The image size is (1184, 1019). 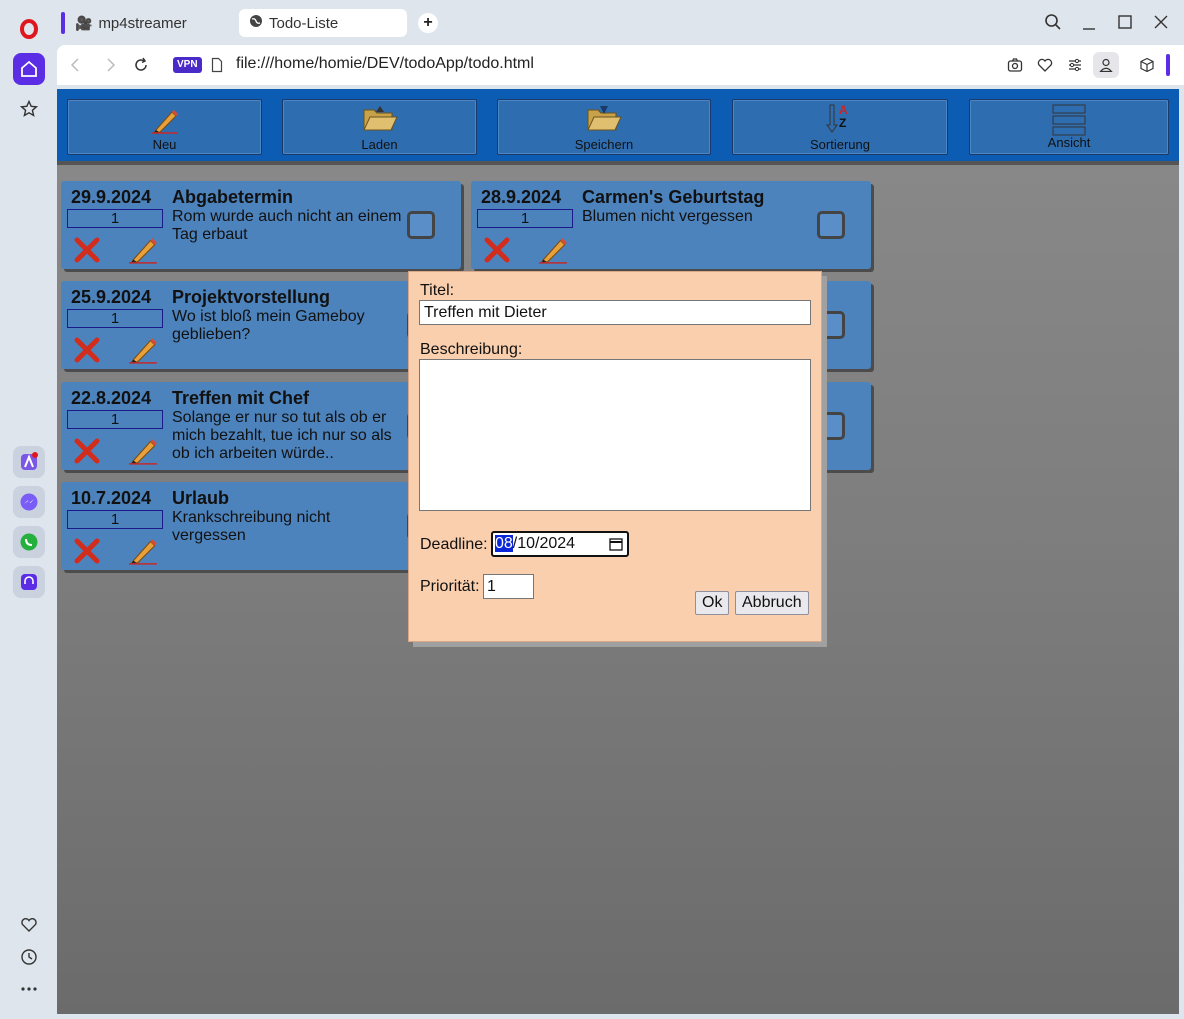 What do you see at coordinates (164, 144) in the screenshot?
I see `new-label: Neu` at bounding box center [164, 144].